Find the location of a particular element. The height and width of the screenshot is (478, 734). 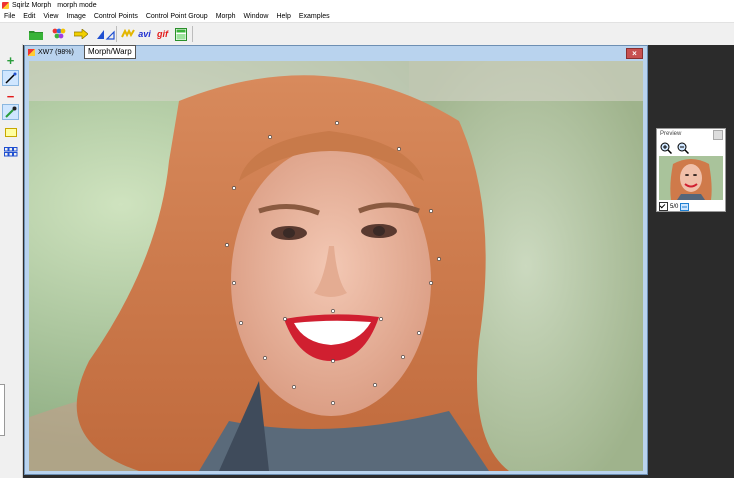

gif-export-icon: gif is located at coordinates (162, 34).